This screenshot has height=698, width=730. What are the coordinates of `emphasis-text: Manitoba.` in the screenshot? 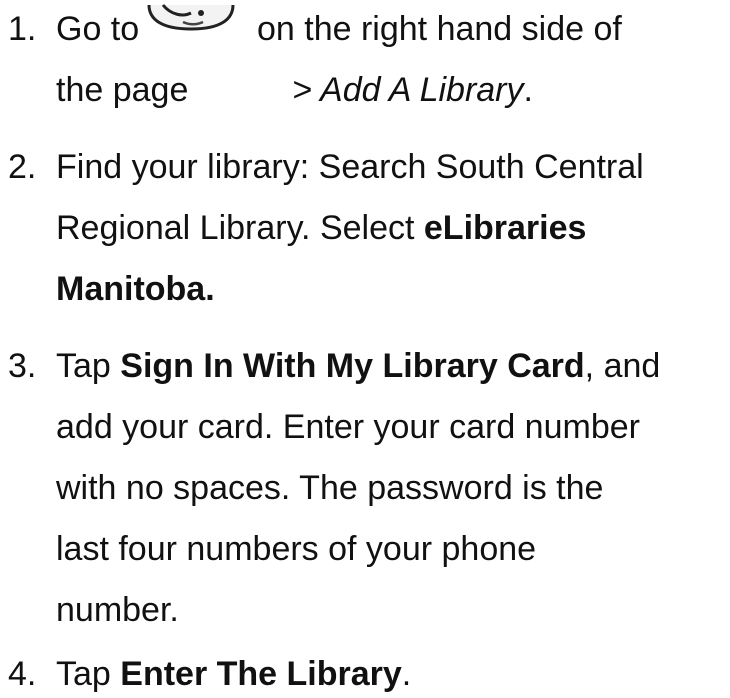 It's located at (135, 289).